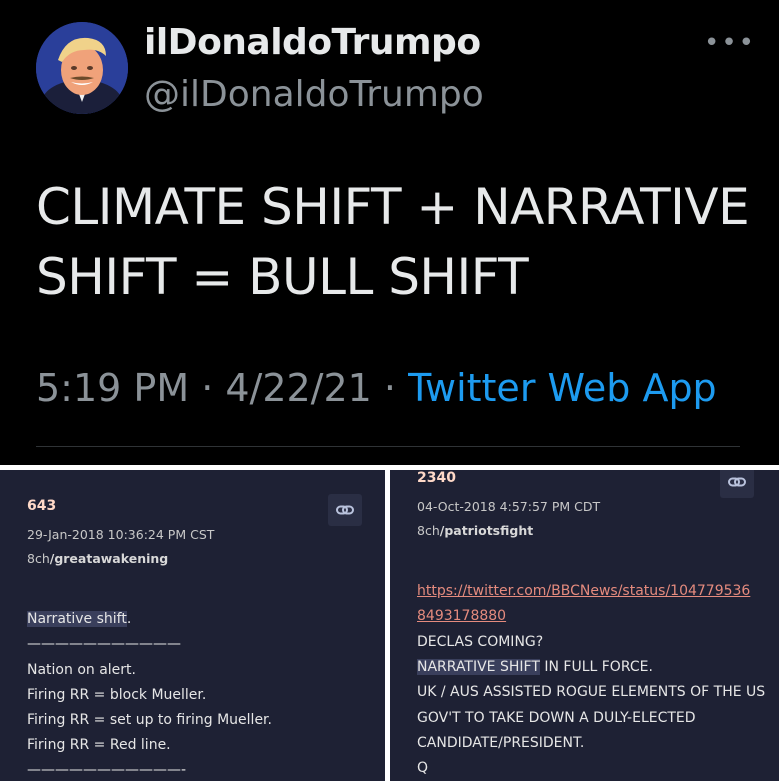  Describe the element at coordinates (312, 42) in the screenshot. I see `display-name: ilDonaldoTrumpo` at that location.